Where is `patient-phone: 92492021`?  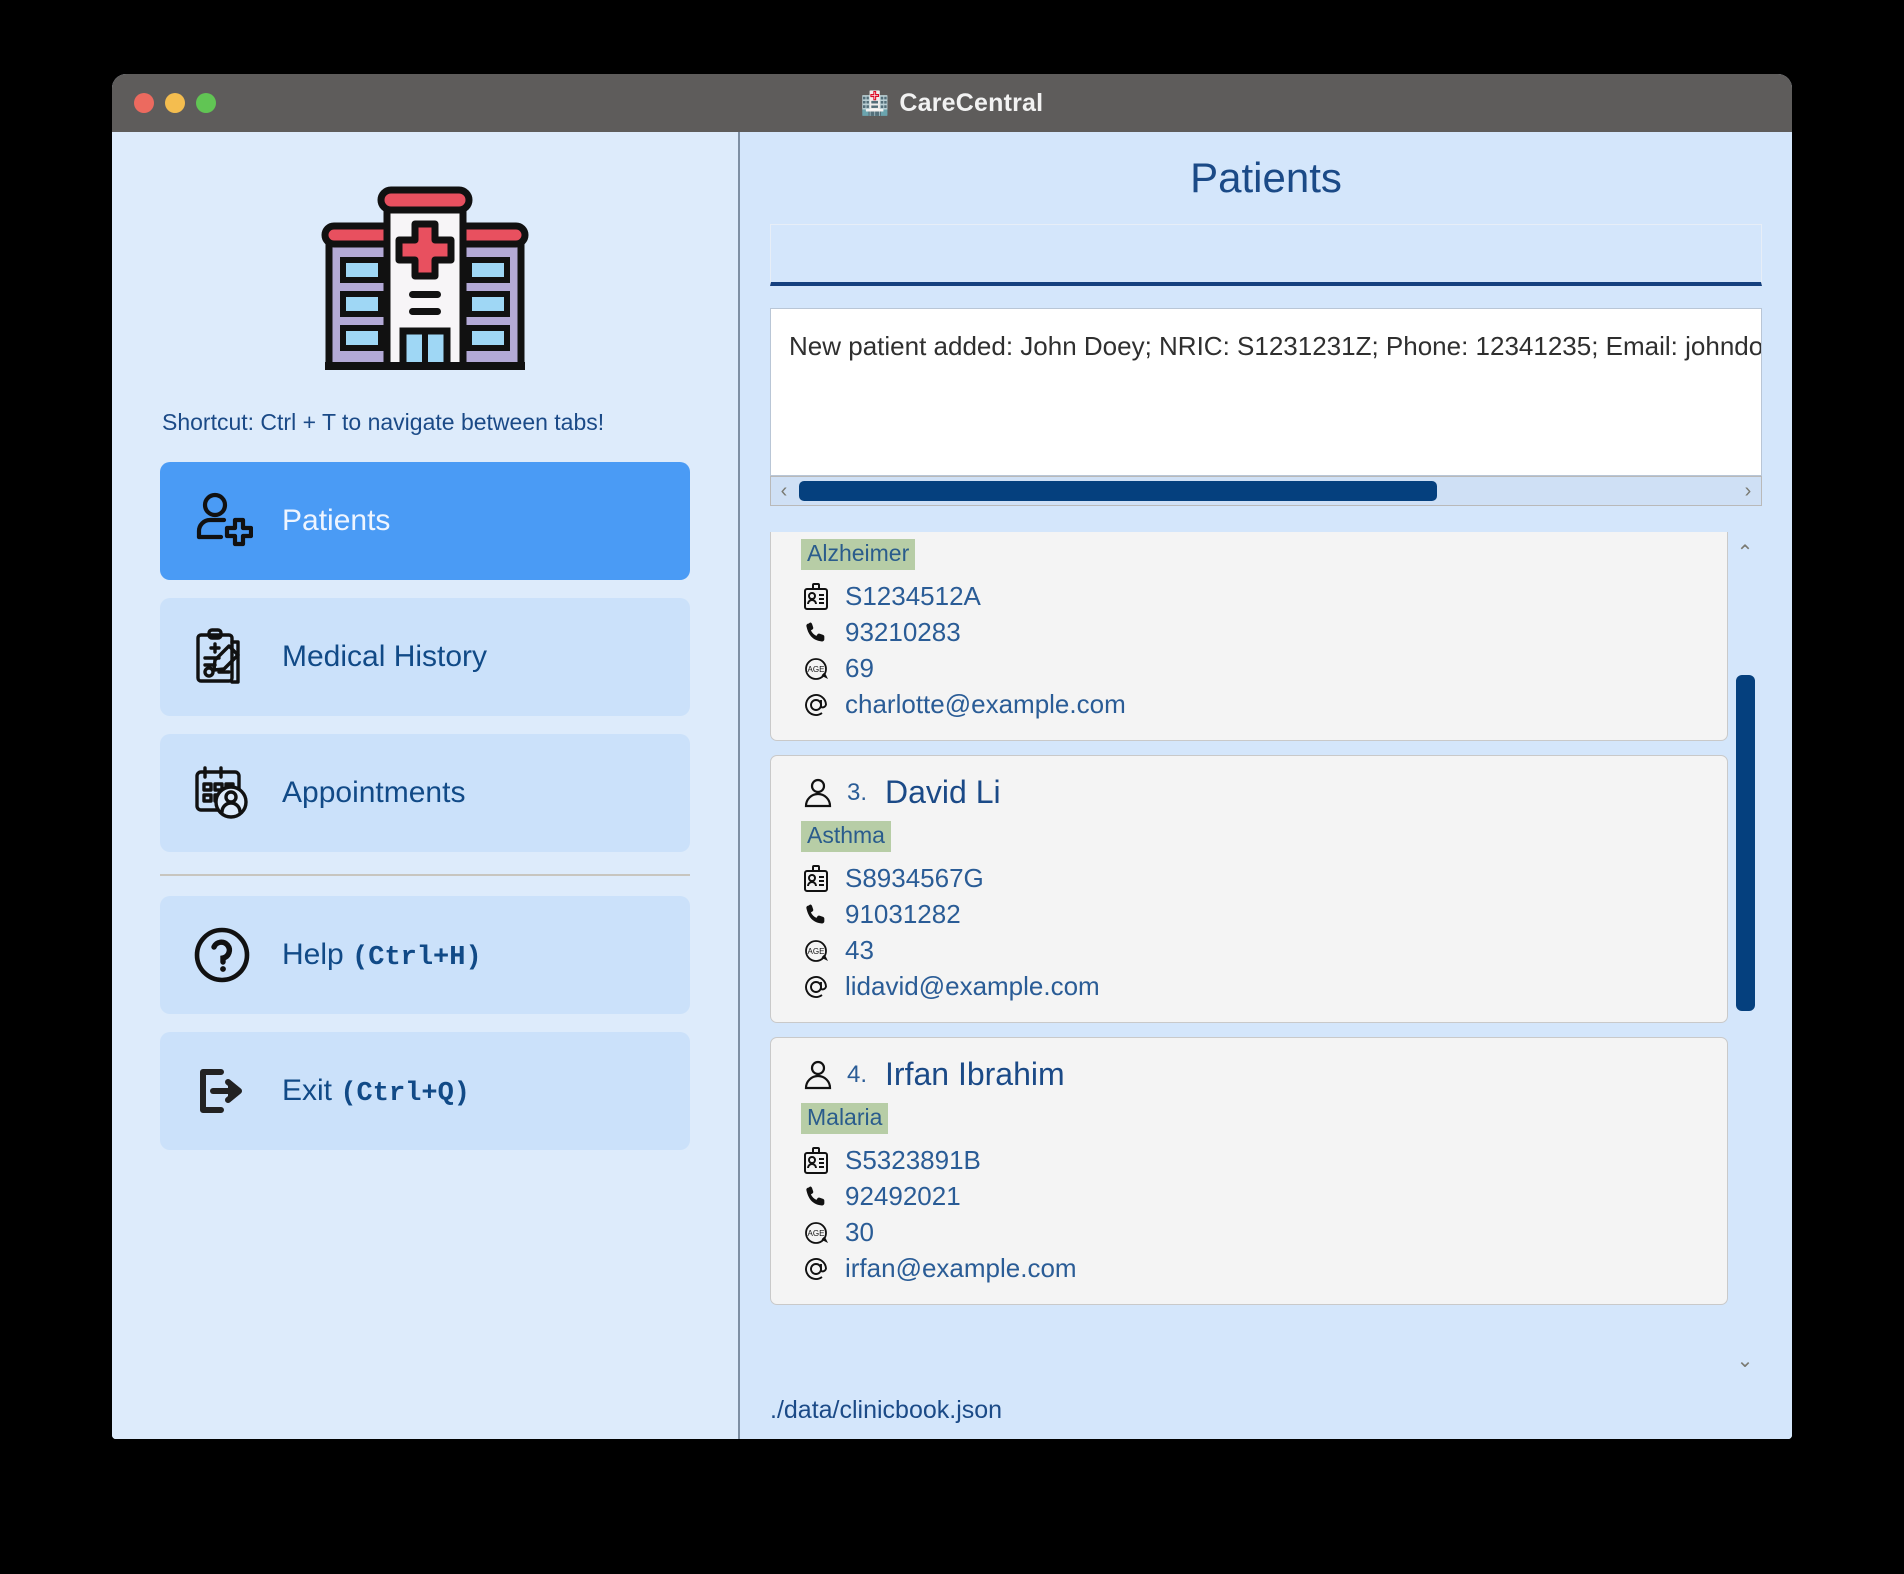
patient-phone: 92492021 is located at coordinates (903, 1196).